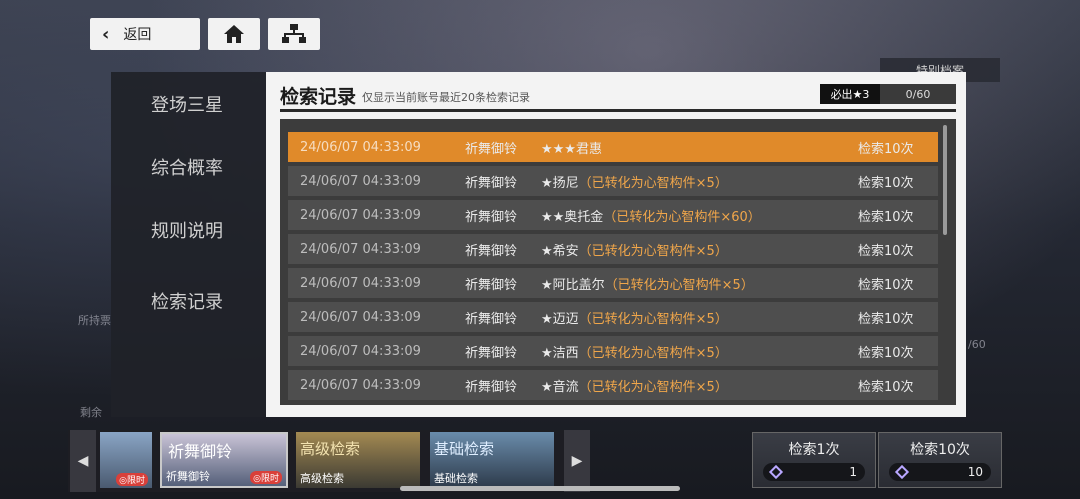 This screenshot has width=1080, height=499. What do you see at coordinates (137, 35) in the screenshot?
I see `back-label: 返回` at bounding box center [137, 35].